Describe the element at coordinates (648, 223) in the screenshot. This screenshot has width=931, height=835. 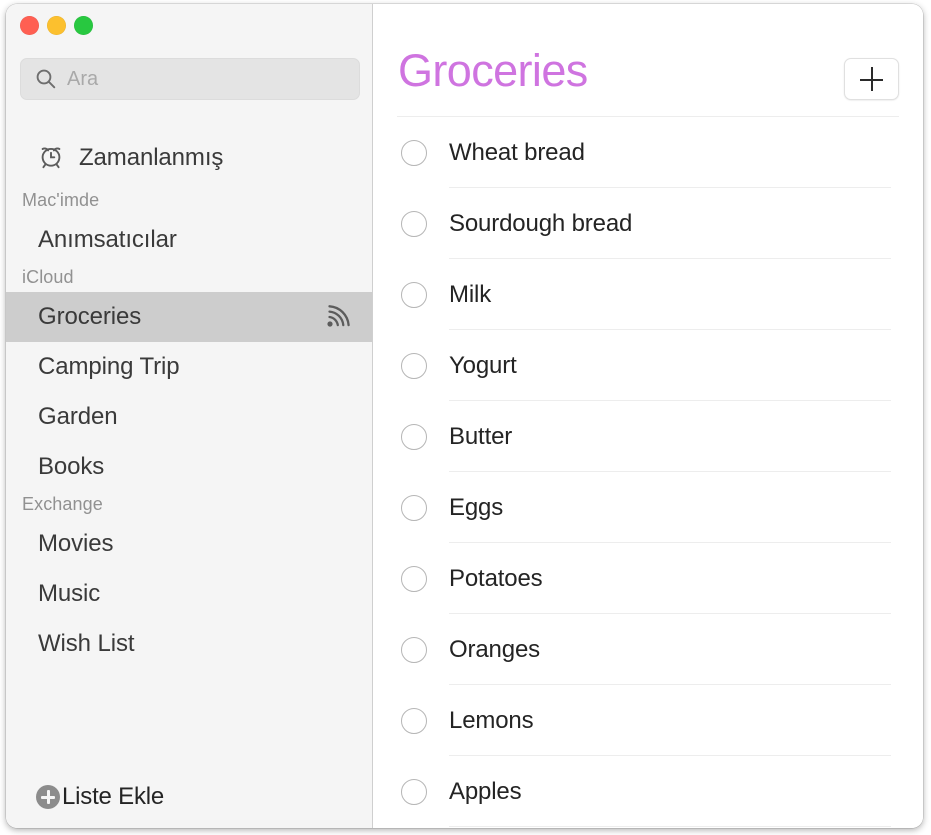
I see `reminder-row: Sourdough bread` at that location.